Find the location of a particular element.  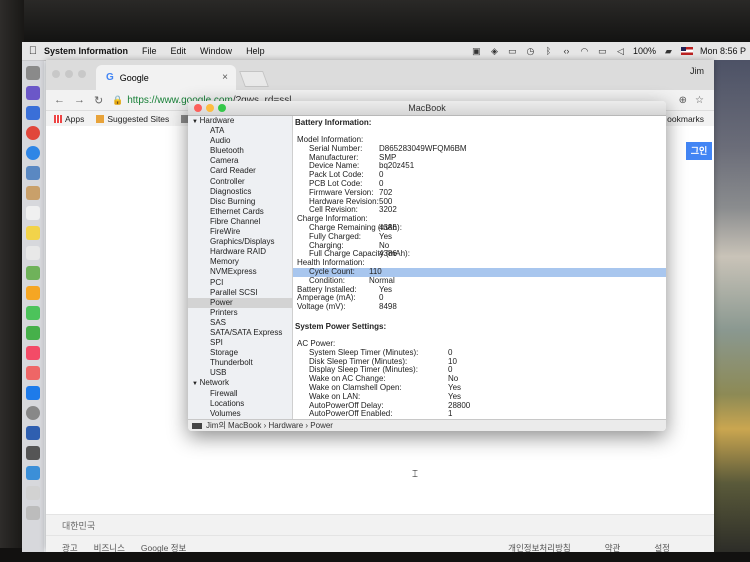

footer-settings-link: 설정 is located at coordinates (662, 547).